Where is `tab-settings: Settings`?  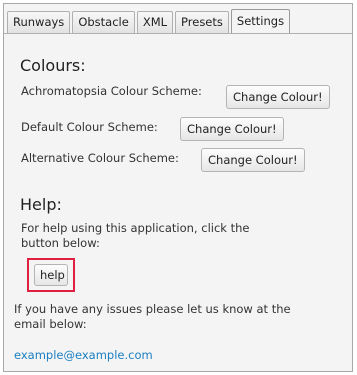
tab-settings: Settings is located at coordinates (260, 21).